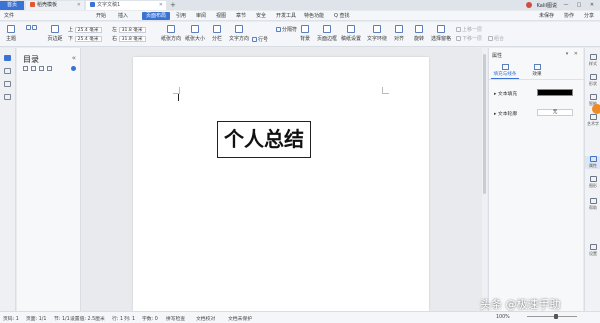 This screenshot has width=600, height=323. What do you see at coordinates (351, 33) in the screenshot?
I see `manuscript-settings-button: 稿纸设置` at bounding box center [351, 33].